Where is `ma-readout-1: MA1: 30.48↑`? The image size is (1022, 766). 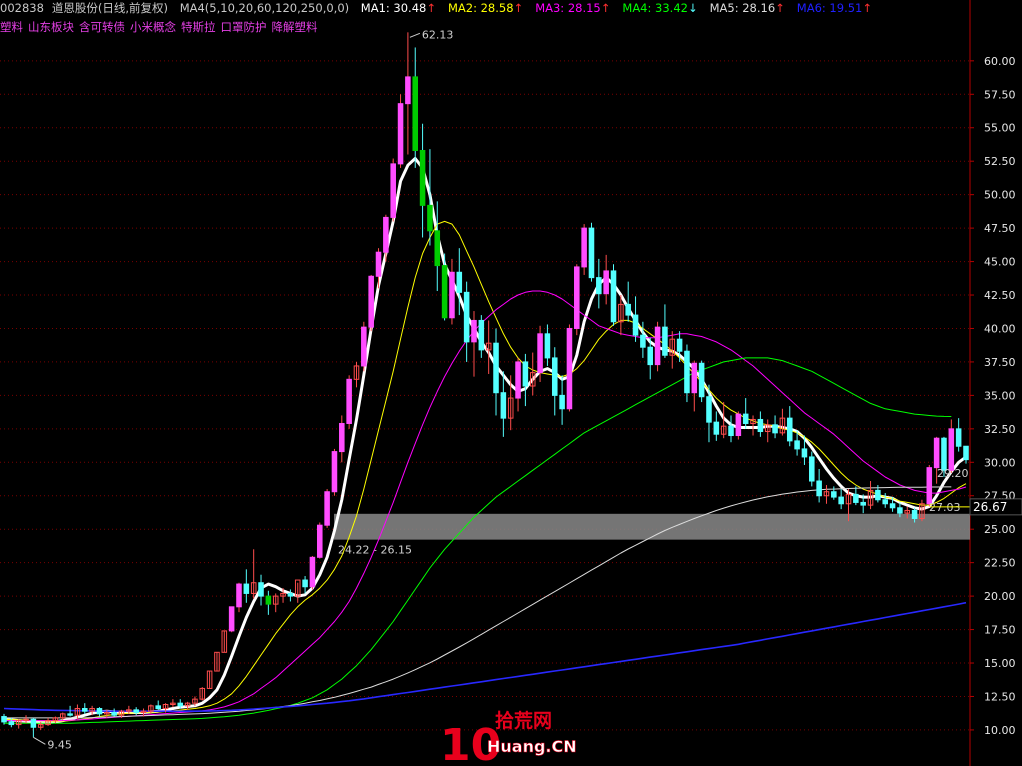
ma-readout-1: MA1: 30.48↑ is located at coordinates (398, 8).